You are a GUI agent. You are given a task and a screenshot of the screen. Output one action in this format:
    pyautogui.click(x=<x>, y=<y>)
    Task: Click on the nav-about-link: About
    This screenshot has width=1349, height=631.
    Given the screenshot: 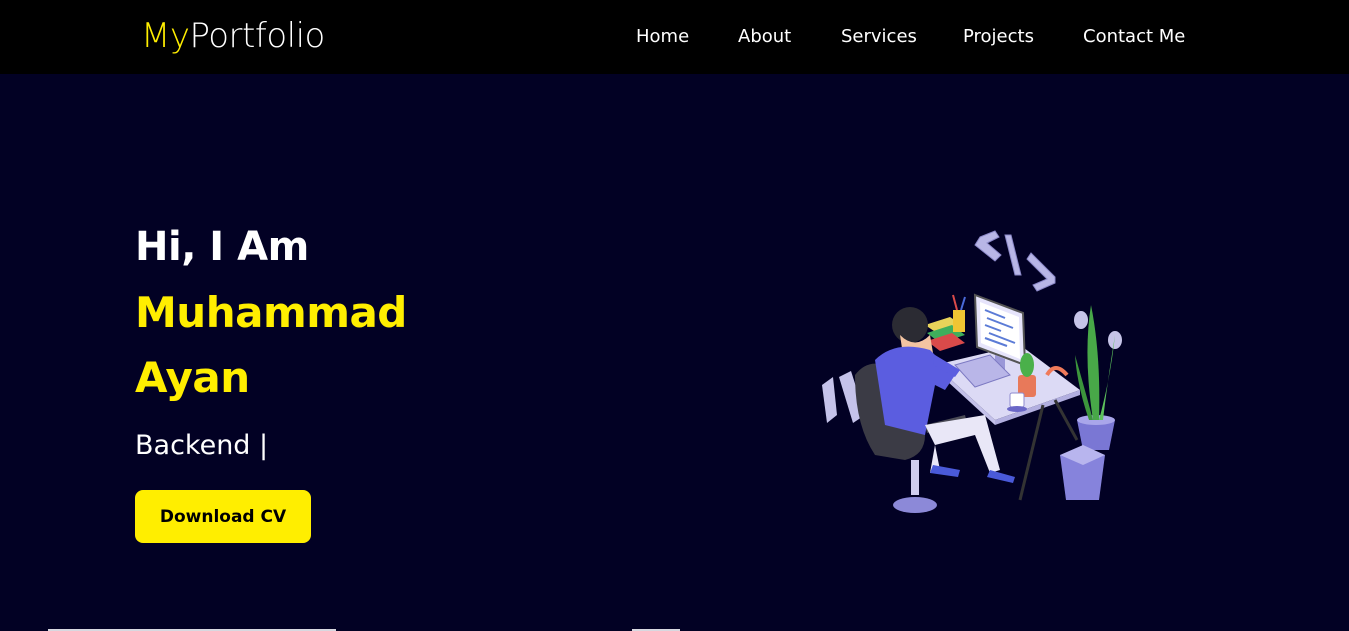 What is the action you would take?
    pyautogui.click(x=764, y=37)
    